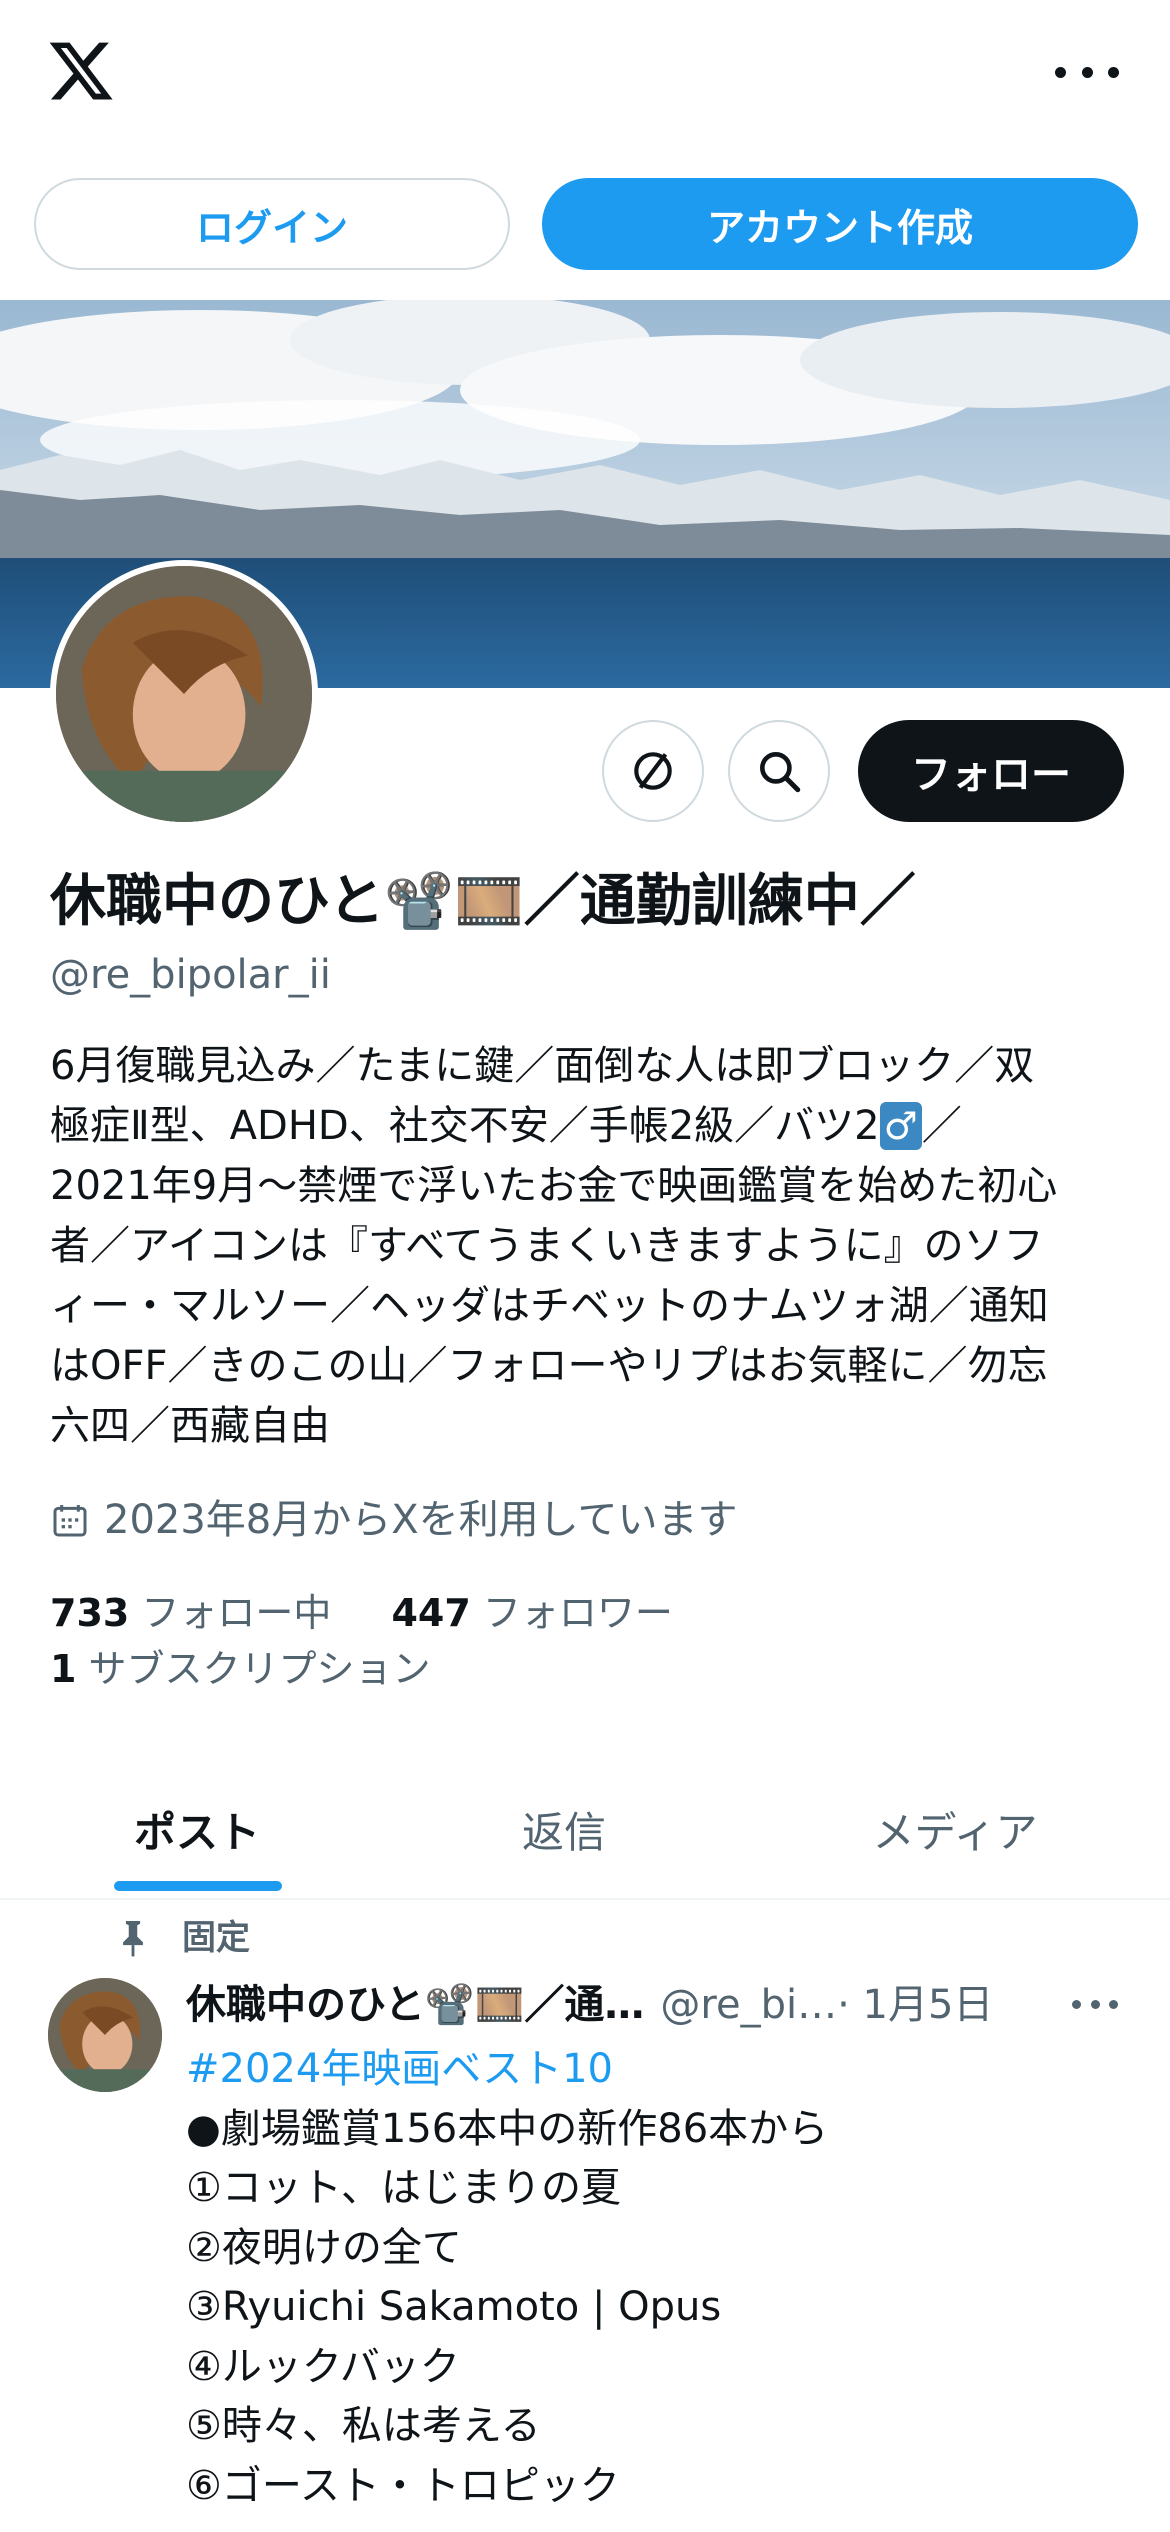 The width and height of the screenshot is (1170, 2532). What do you see at coordinates (549, 1306) in the screenshot?
I see `bio-line: ィー・マルソー／ヘッダはチベットのナムツォ湖／通知` at bounding box center [549, 1306].